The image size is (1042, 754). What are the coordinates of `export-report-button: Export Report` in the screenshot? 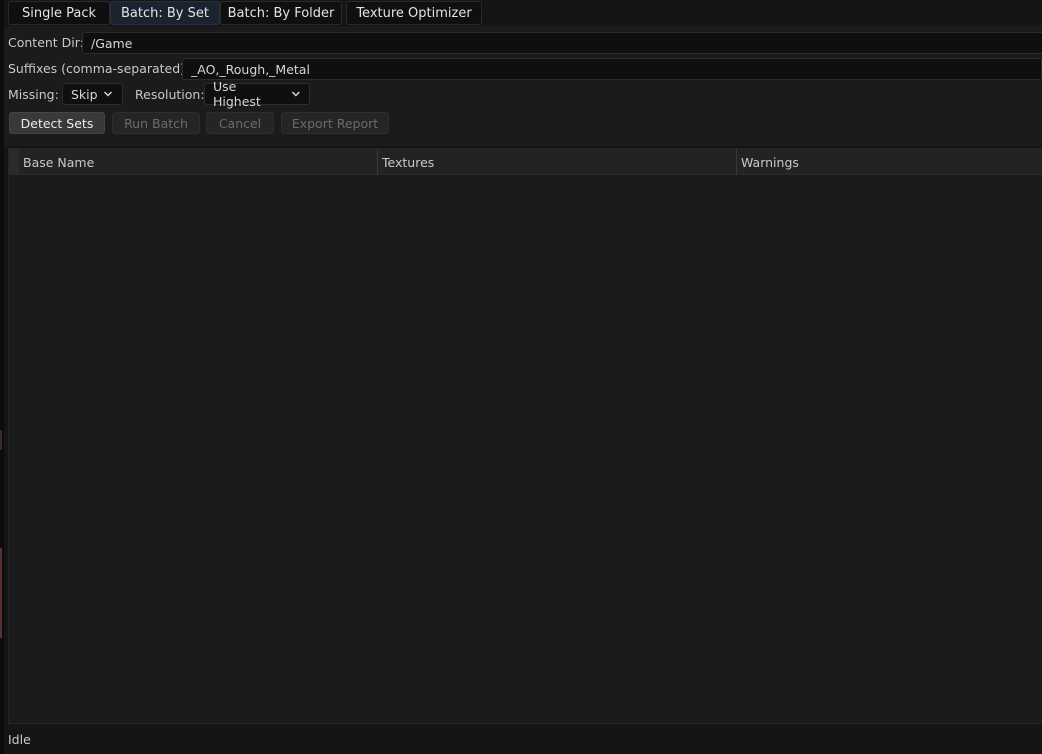 It's located at (335, 123).